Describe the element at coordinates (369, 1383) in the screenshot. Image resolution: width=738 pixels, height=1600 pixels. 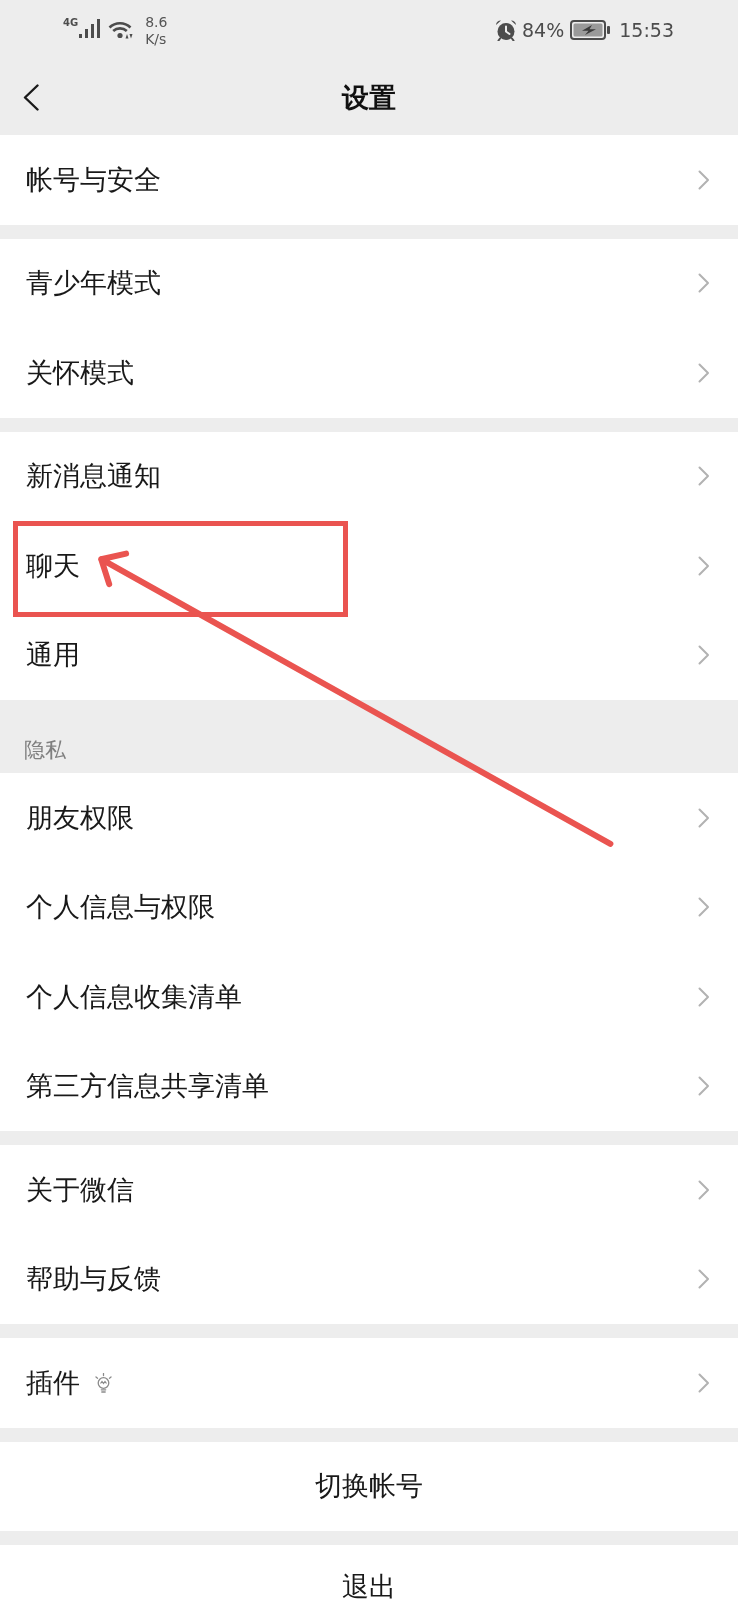
I see `settings-item: 插件` at that location.